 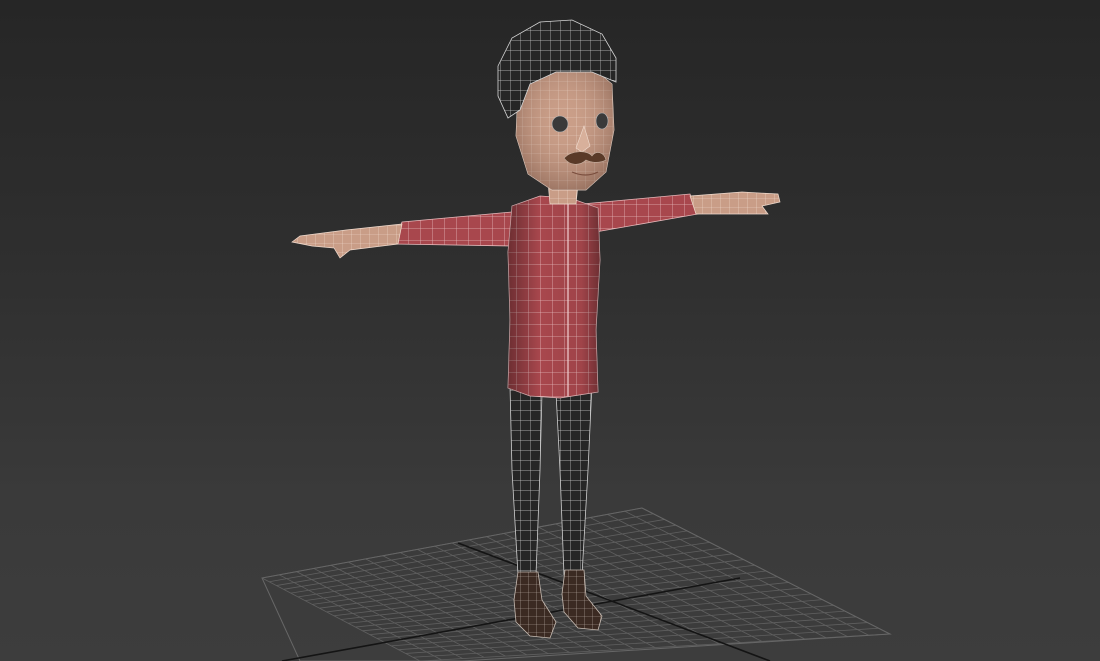 What do you see at coordinates (453, 229) in the screenshot?
I see `left-arm-sleeve` at bounding box center [453, 229].